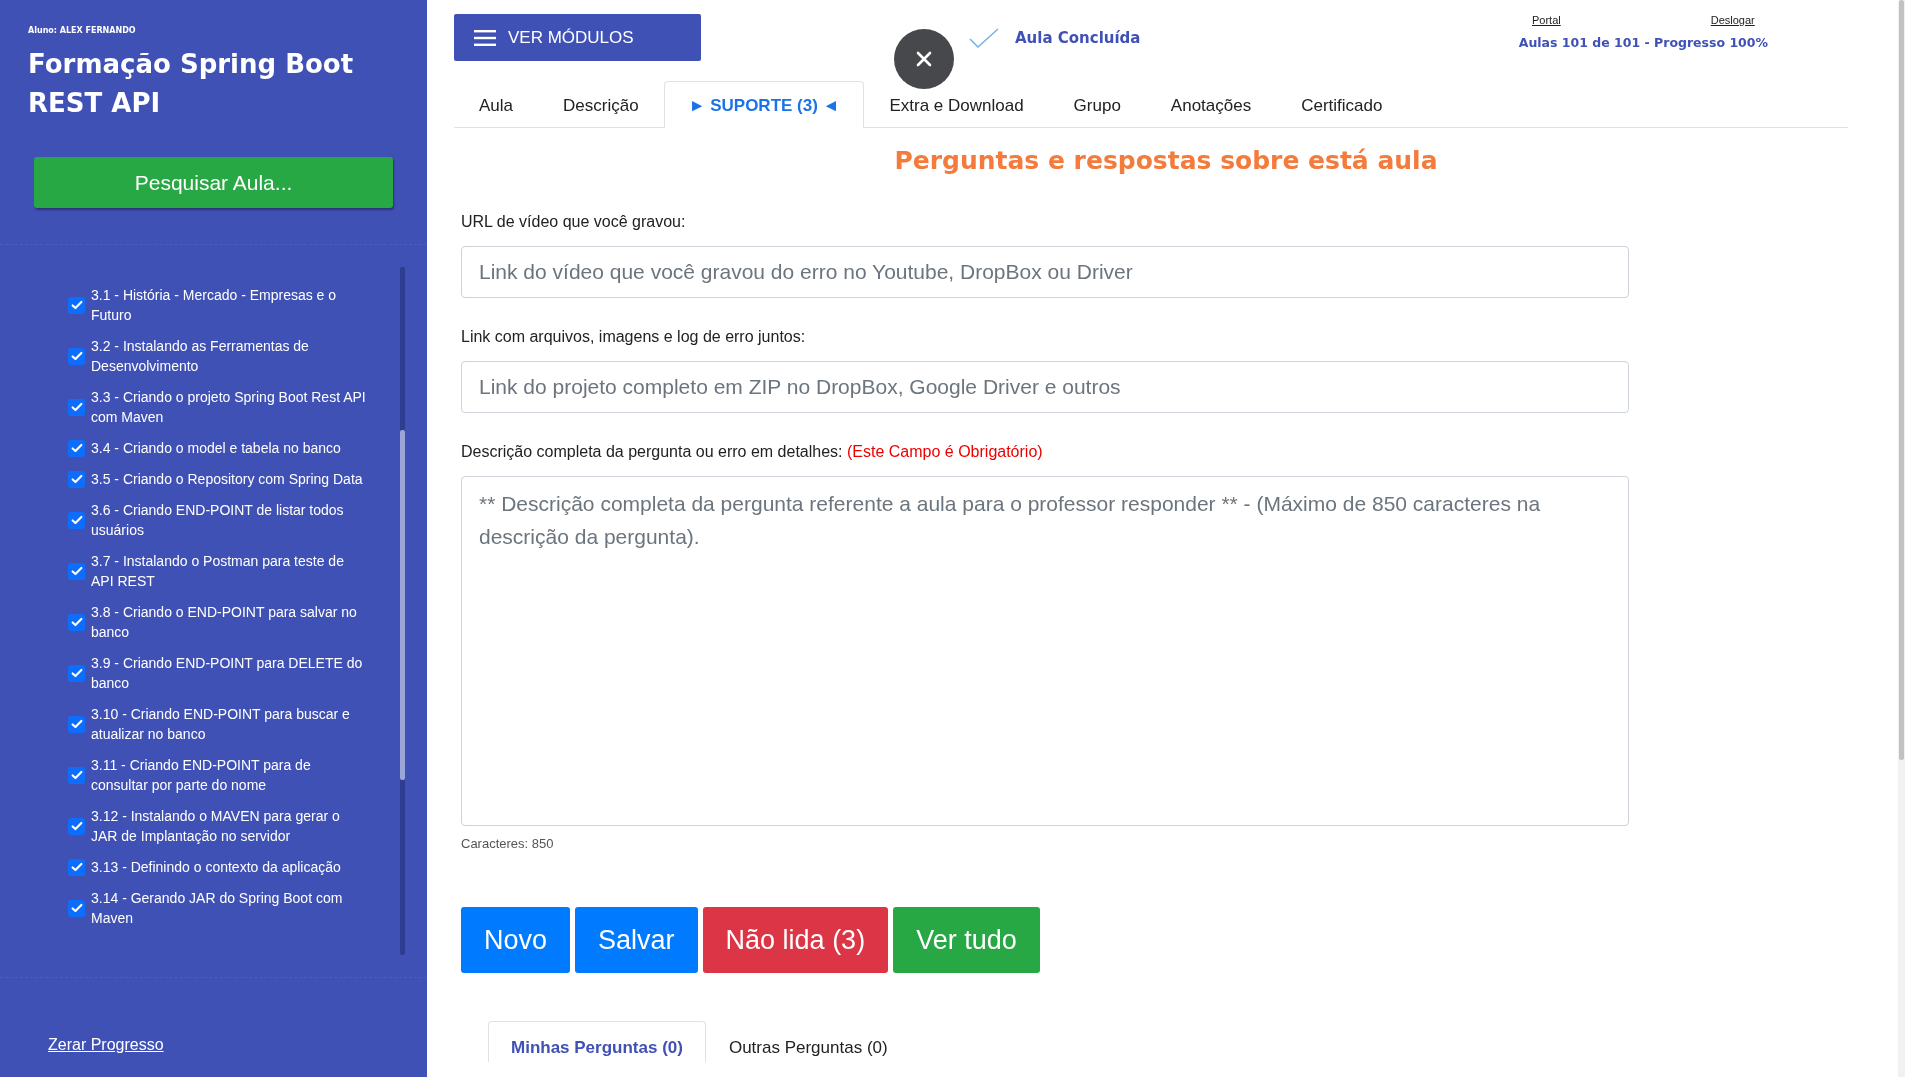 The height and width of the screenshot is (1077, 1905). Describe the element at coordinates (228, 775) in the screenshot. I see `lesson-item: 3.11 - Criando END-POINT para de consultar por parte do nome` at that location.